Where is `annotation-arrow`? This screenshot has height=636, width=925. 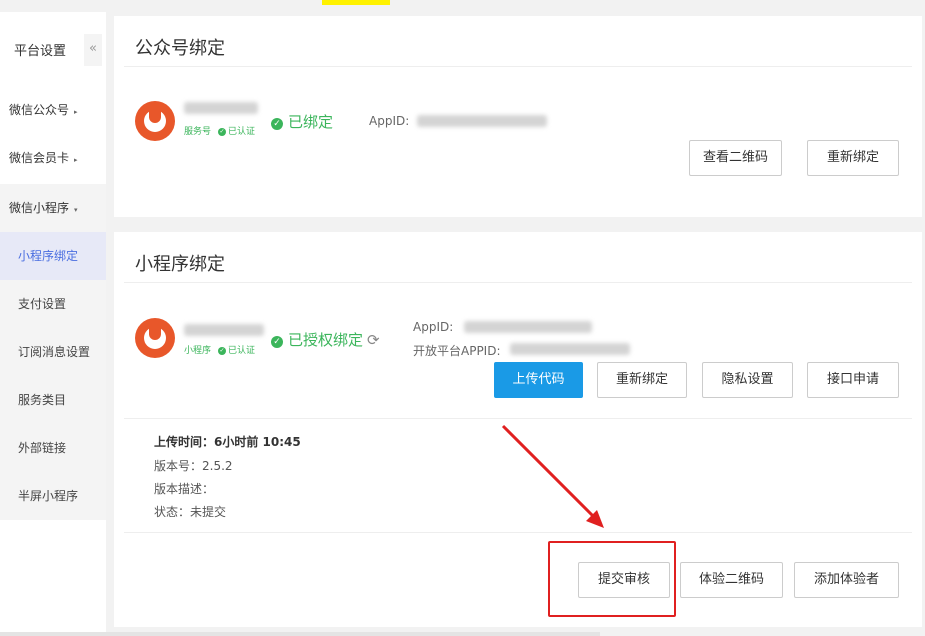 annotation-arrow is located at coordinates (552, 476).